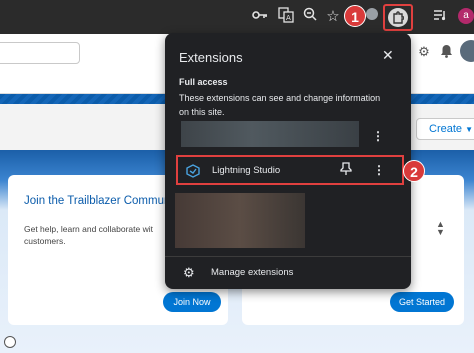 Image resolution: width=474 pixels, height=353 pixels. Describe the element at coordinates (192, 302) in the screenshot. I see `join-now-button: Join Now` at that location.